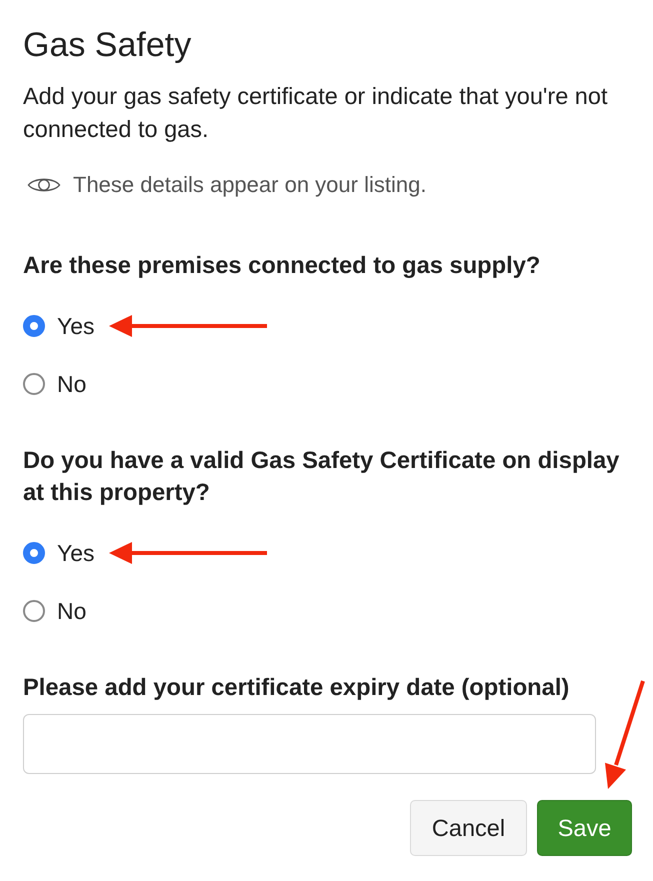 The width and height of the screenshot is (653, 881). What do you see at coordinates (296, 688) in the screenshot?
I see `field-label: Please add your certificate expiry date (optional)` at bounding box center [296, 688].